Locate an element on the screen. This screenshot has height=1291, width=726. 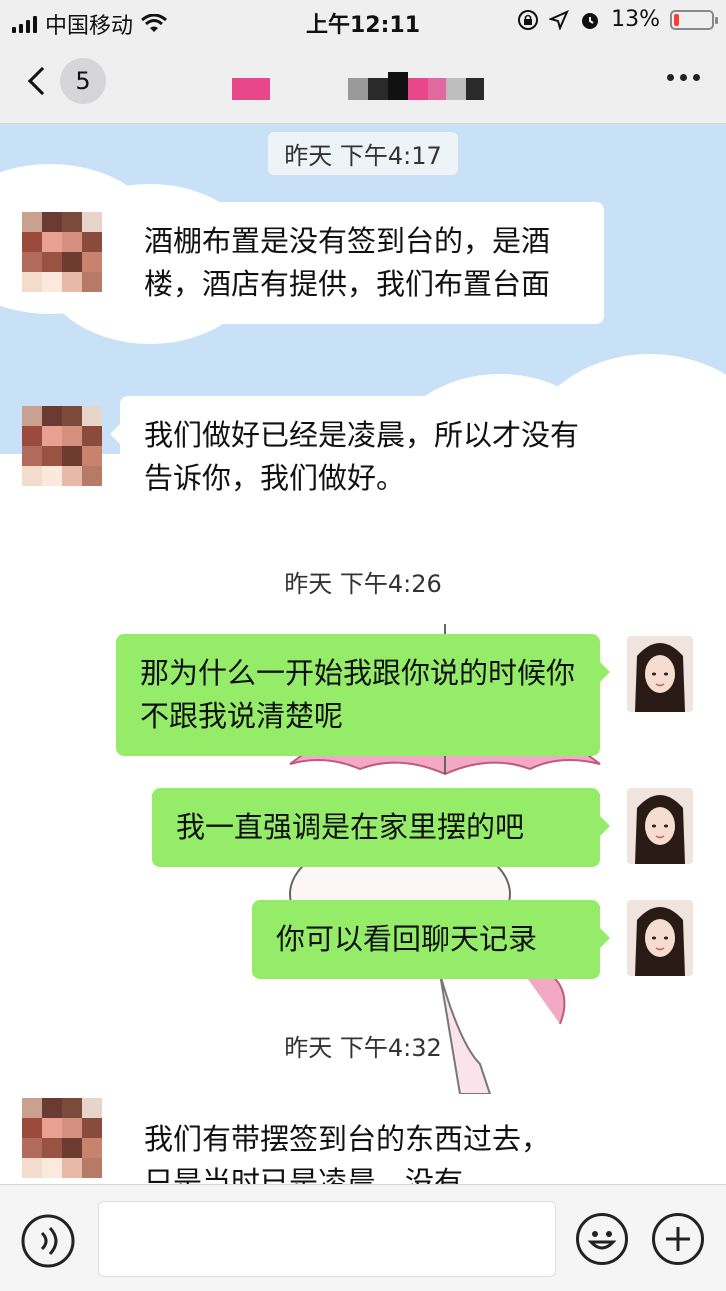
timestamp: 昨天 下午4:17 is located at coordinates (363, 153).